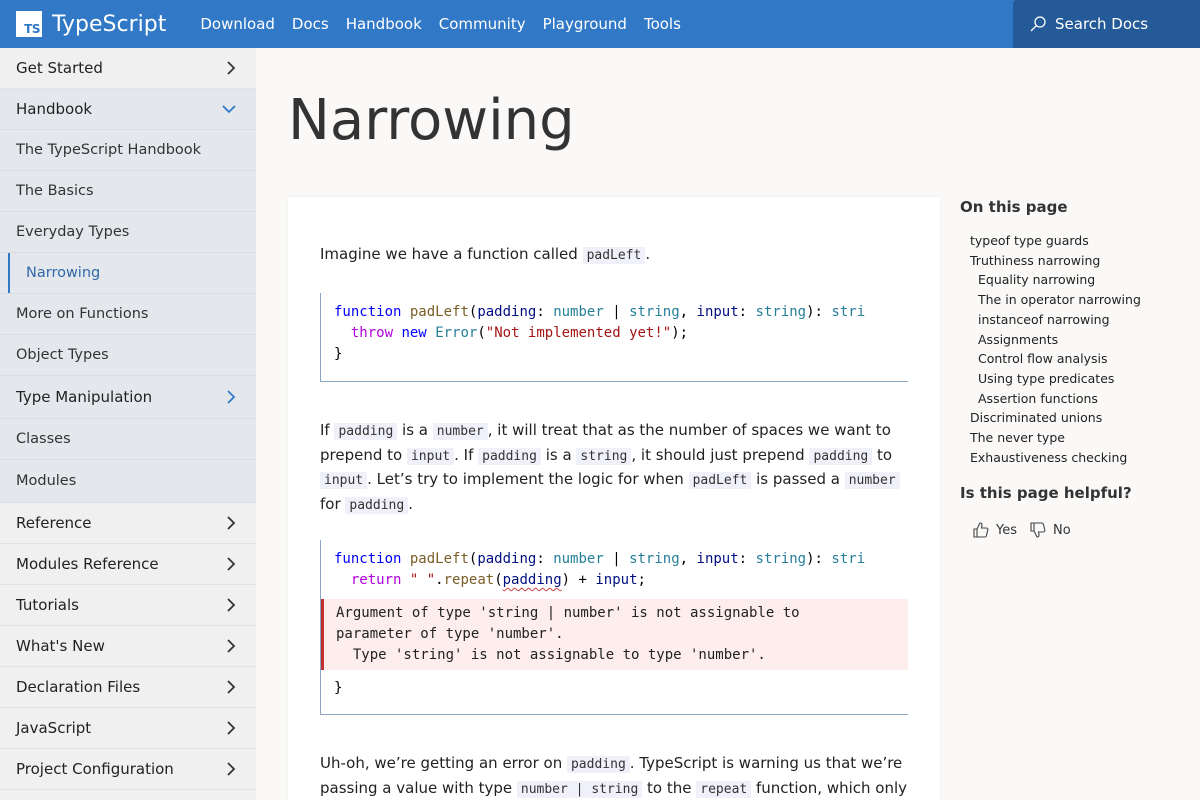  I want to click on toc-link: Discriminated unions, so click(1075, 418).